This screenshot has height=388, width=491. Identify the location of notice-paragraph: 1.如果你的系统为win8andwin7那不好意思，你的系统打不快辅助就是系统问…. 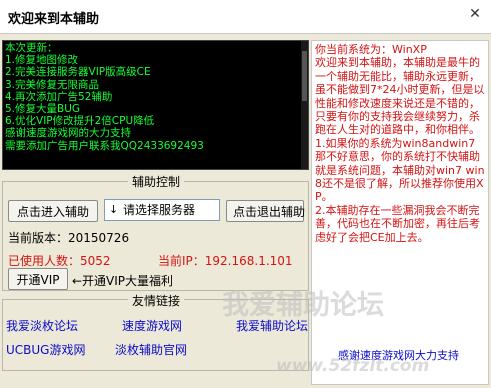
(400, 170).